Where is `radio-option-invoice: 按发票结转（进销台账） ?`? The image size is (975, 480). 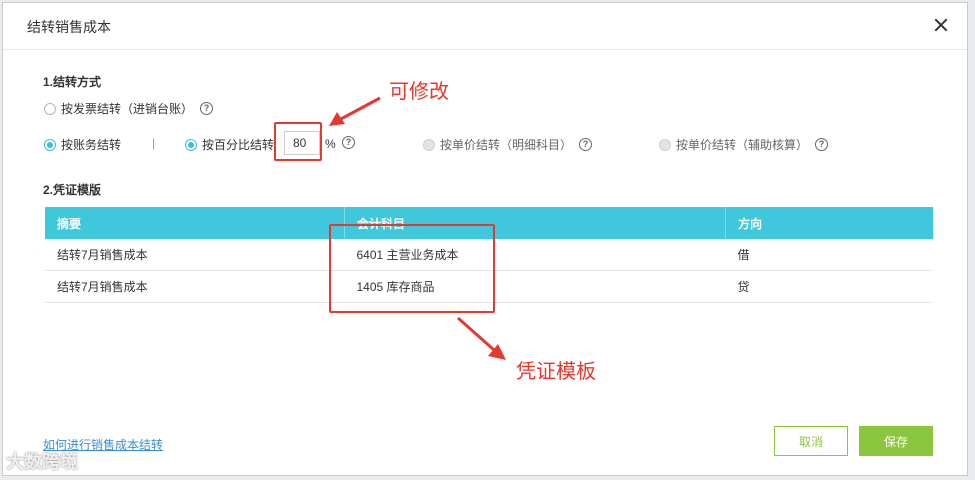
radio-option-invoice: 按发票结转（进销台账） ? is located at coordinates (129, 108).